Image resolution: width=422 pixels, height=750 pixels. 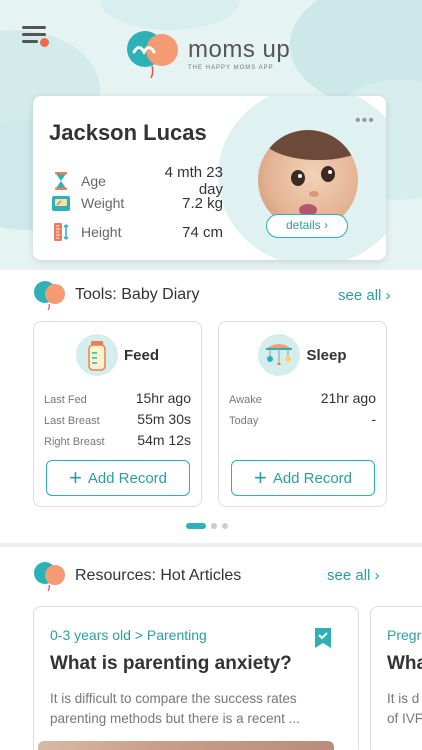 What do you see at coordinates (202, 232) in the screenshot?
I see `stat-value: 74 cm` at bounding box center [202, 232].